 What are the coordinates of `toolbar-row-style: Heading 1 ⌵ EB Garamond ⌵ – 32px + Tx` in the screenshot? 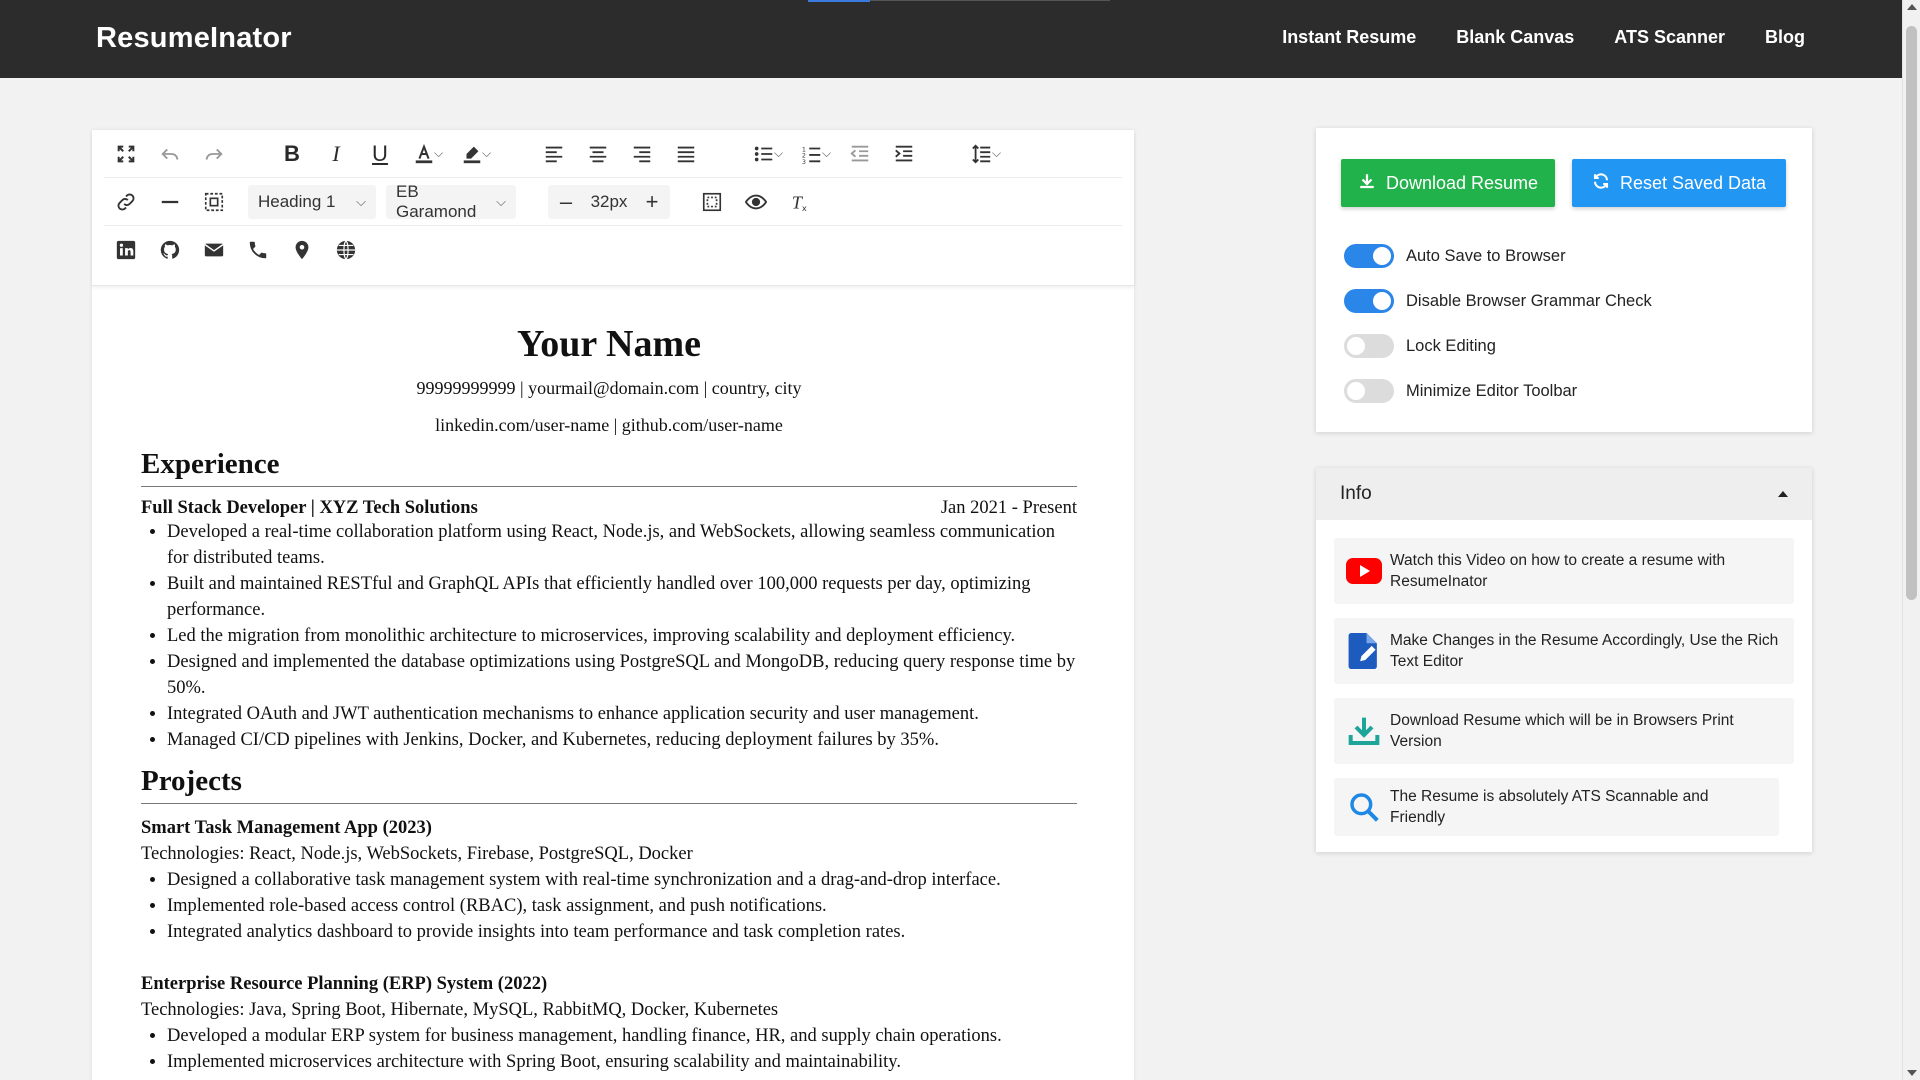 It's located at (613, 202).